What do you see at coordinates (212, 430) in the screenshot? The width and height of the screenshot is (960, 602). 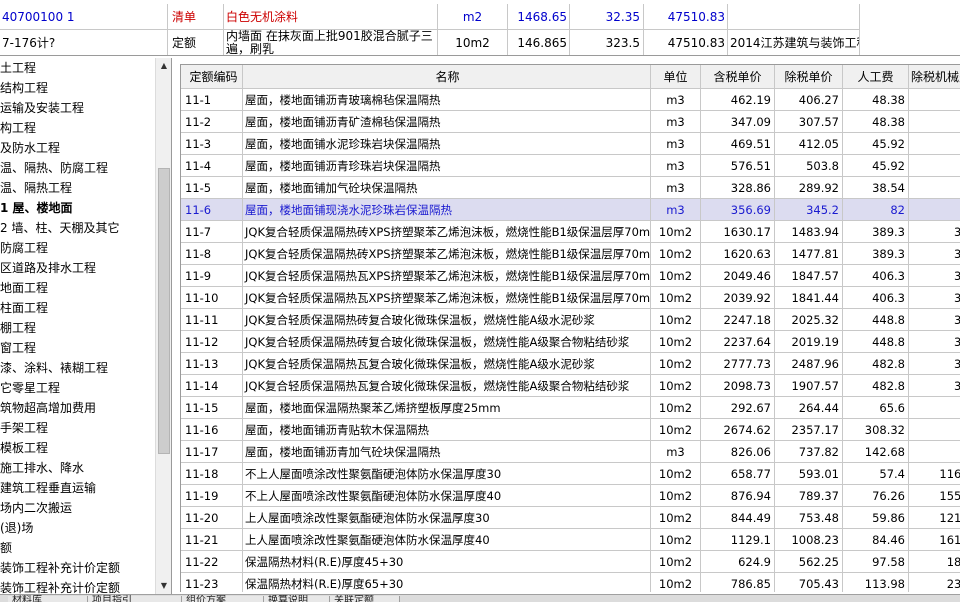 I see `row-code-cell: 11-16` at bounding box center [212, 430].